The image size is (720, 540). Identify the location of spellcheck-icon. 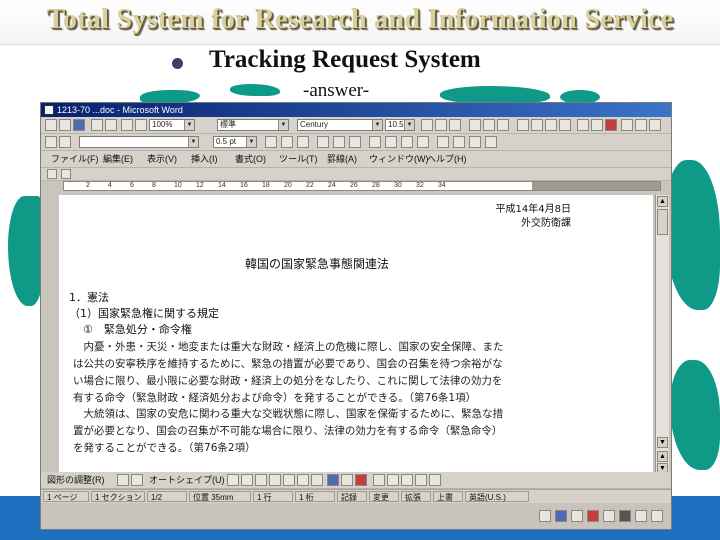
(111, 125).